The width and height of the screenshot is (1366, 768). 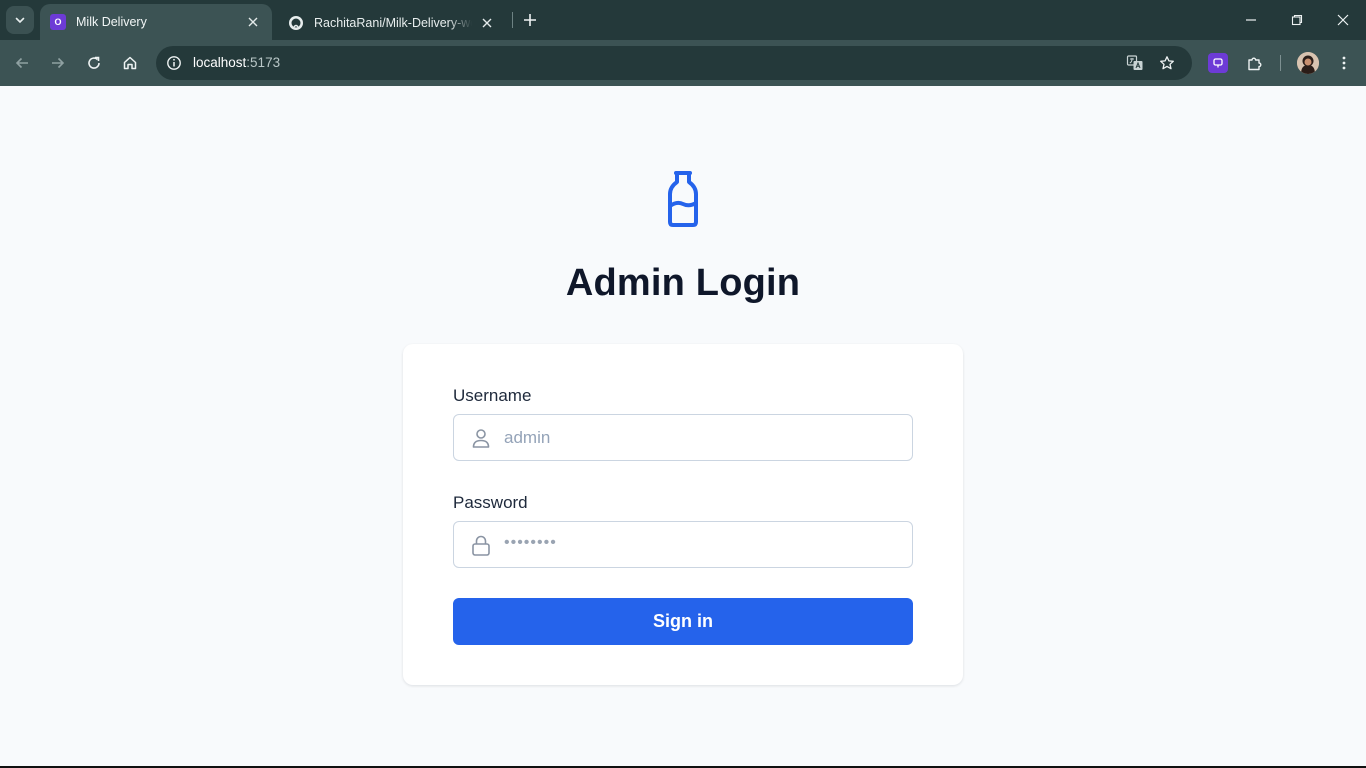 I want to click on bookmark-button, so click(x=1167, y=63).